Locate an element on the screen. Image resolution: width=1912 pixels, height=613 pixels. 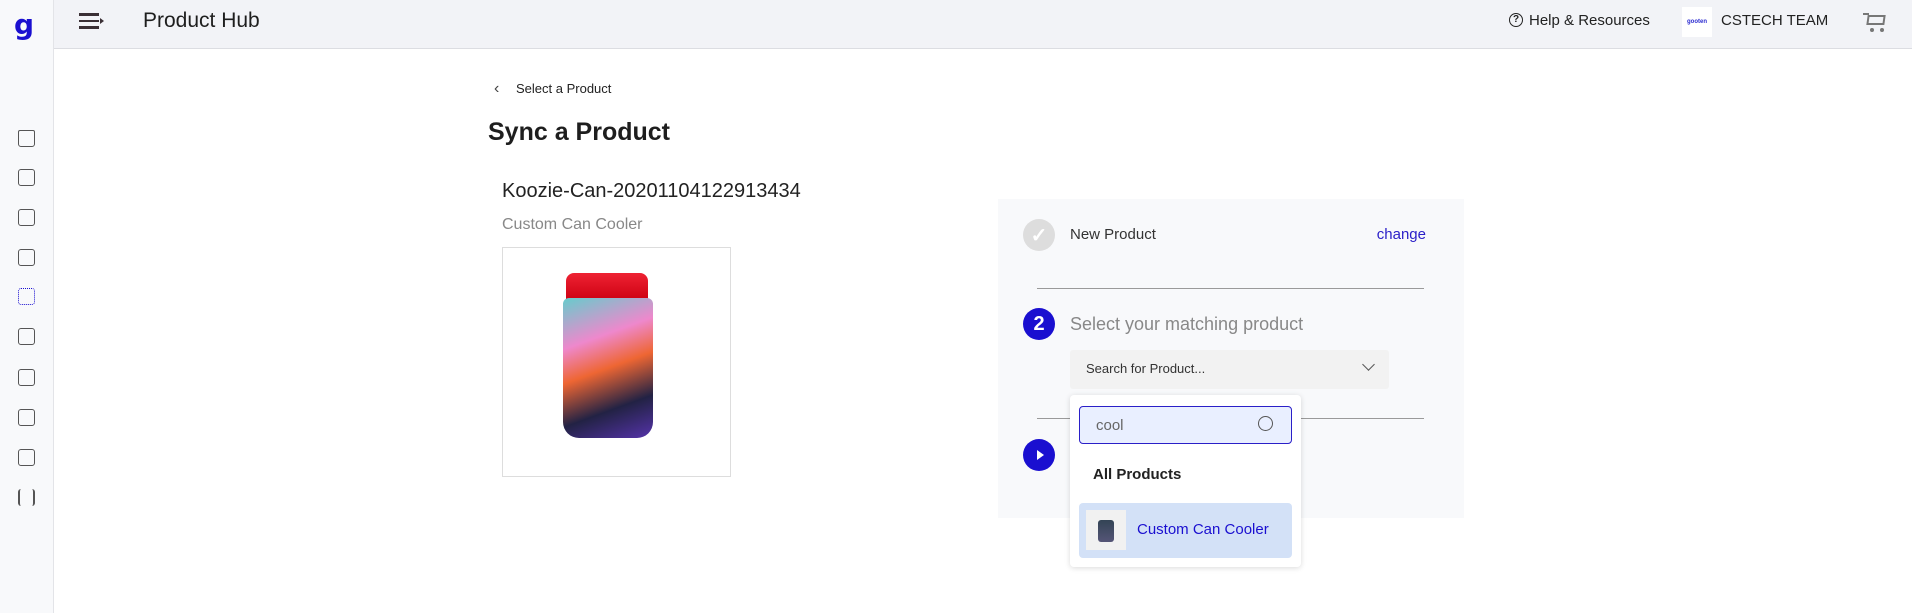
change-link: change is located at coordinates (1401, 234).